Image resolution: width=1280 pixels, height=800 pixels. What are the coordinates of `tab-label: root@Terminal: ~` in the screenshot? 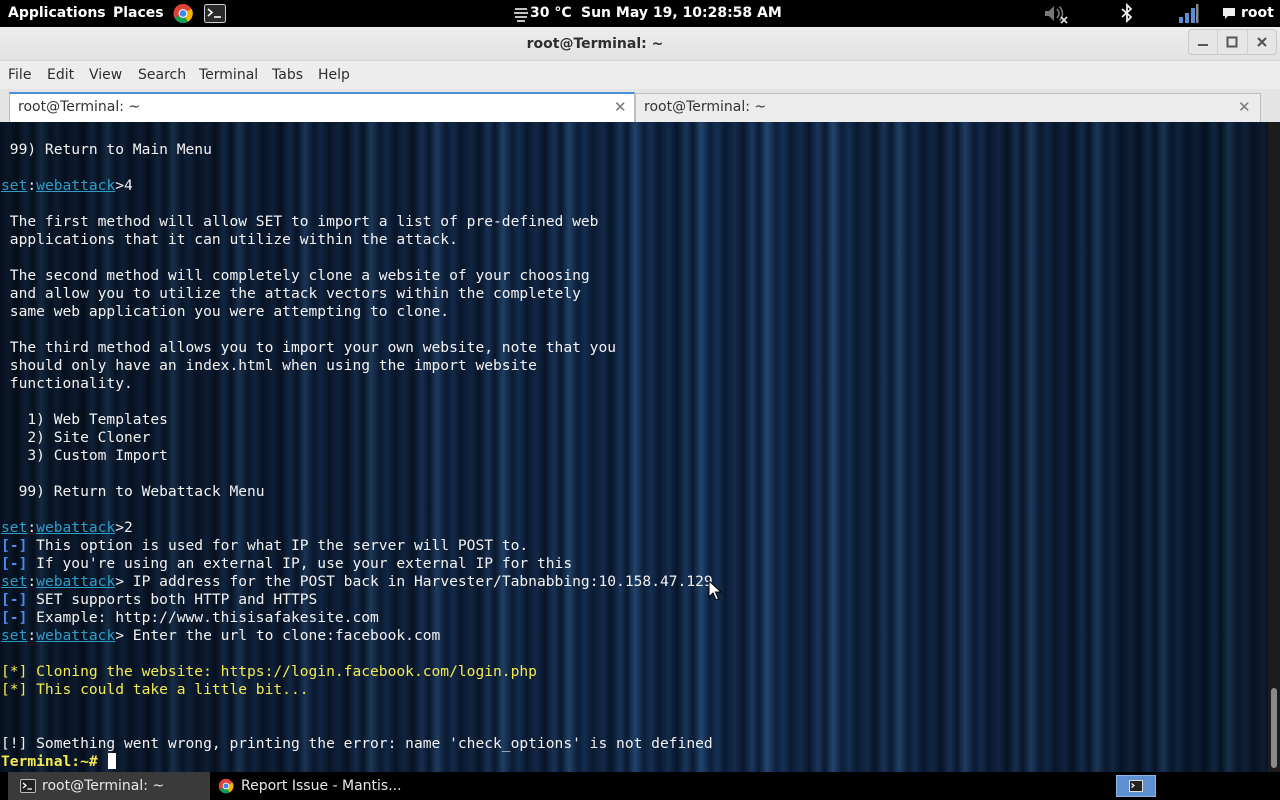 It's located at (705, 107).